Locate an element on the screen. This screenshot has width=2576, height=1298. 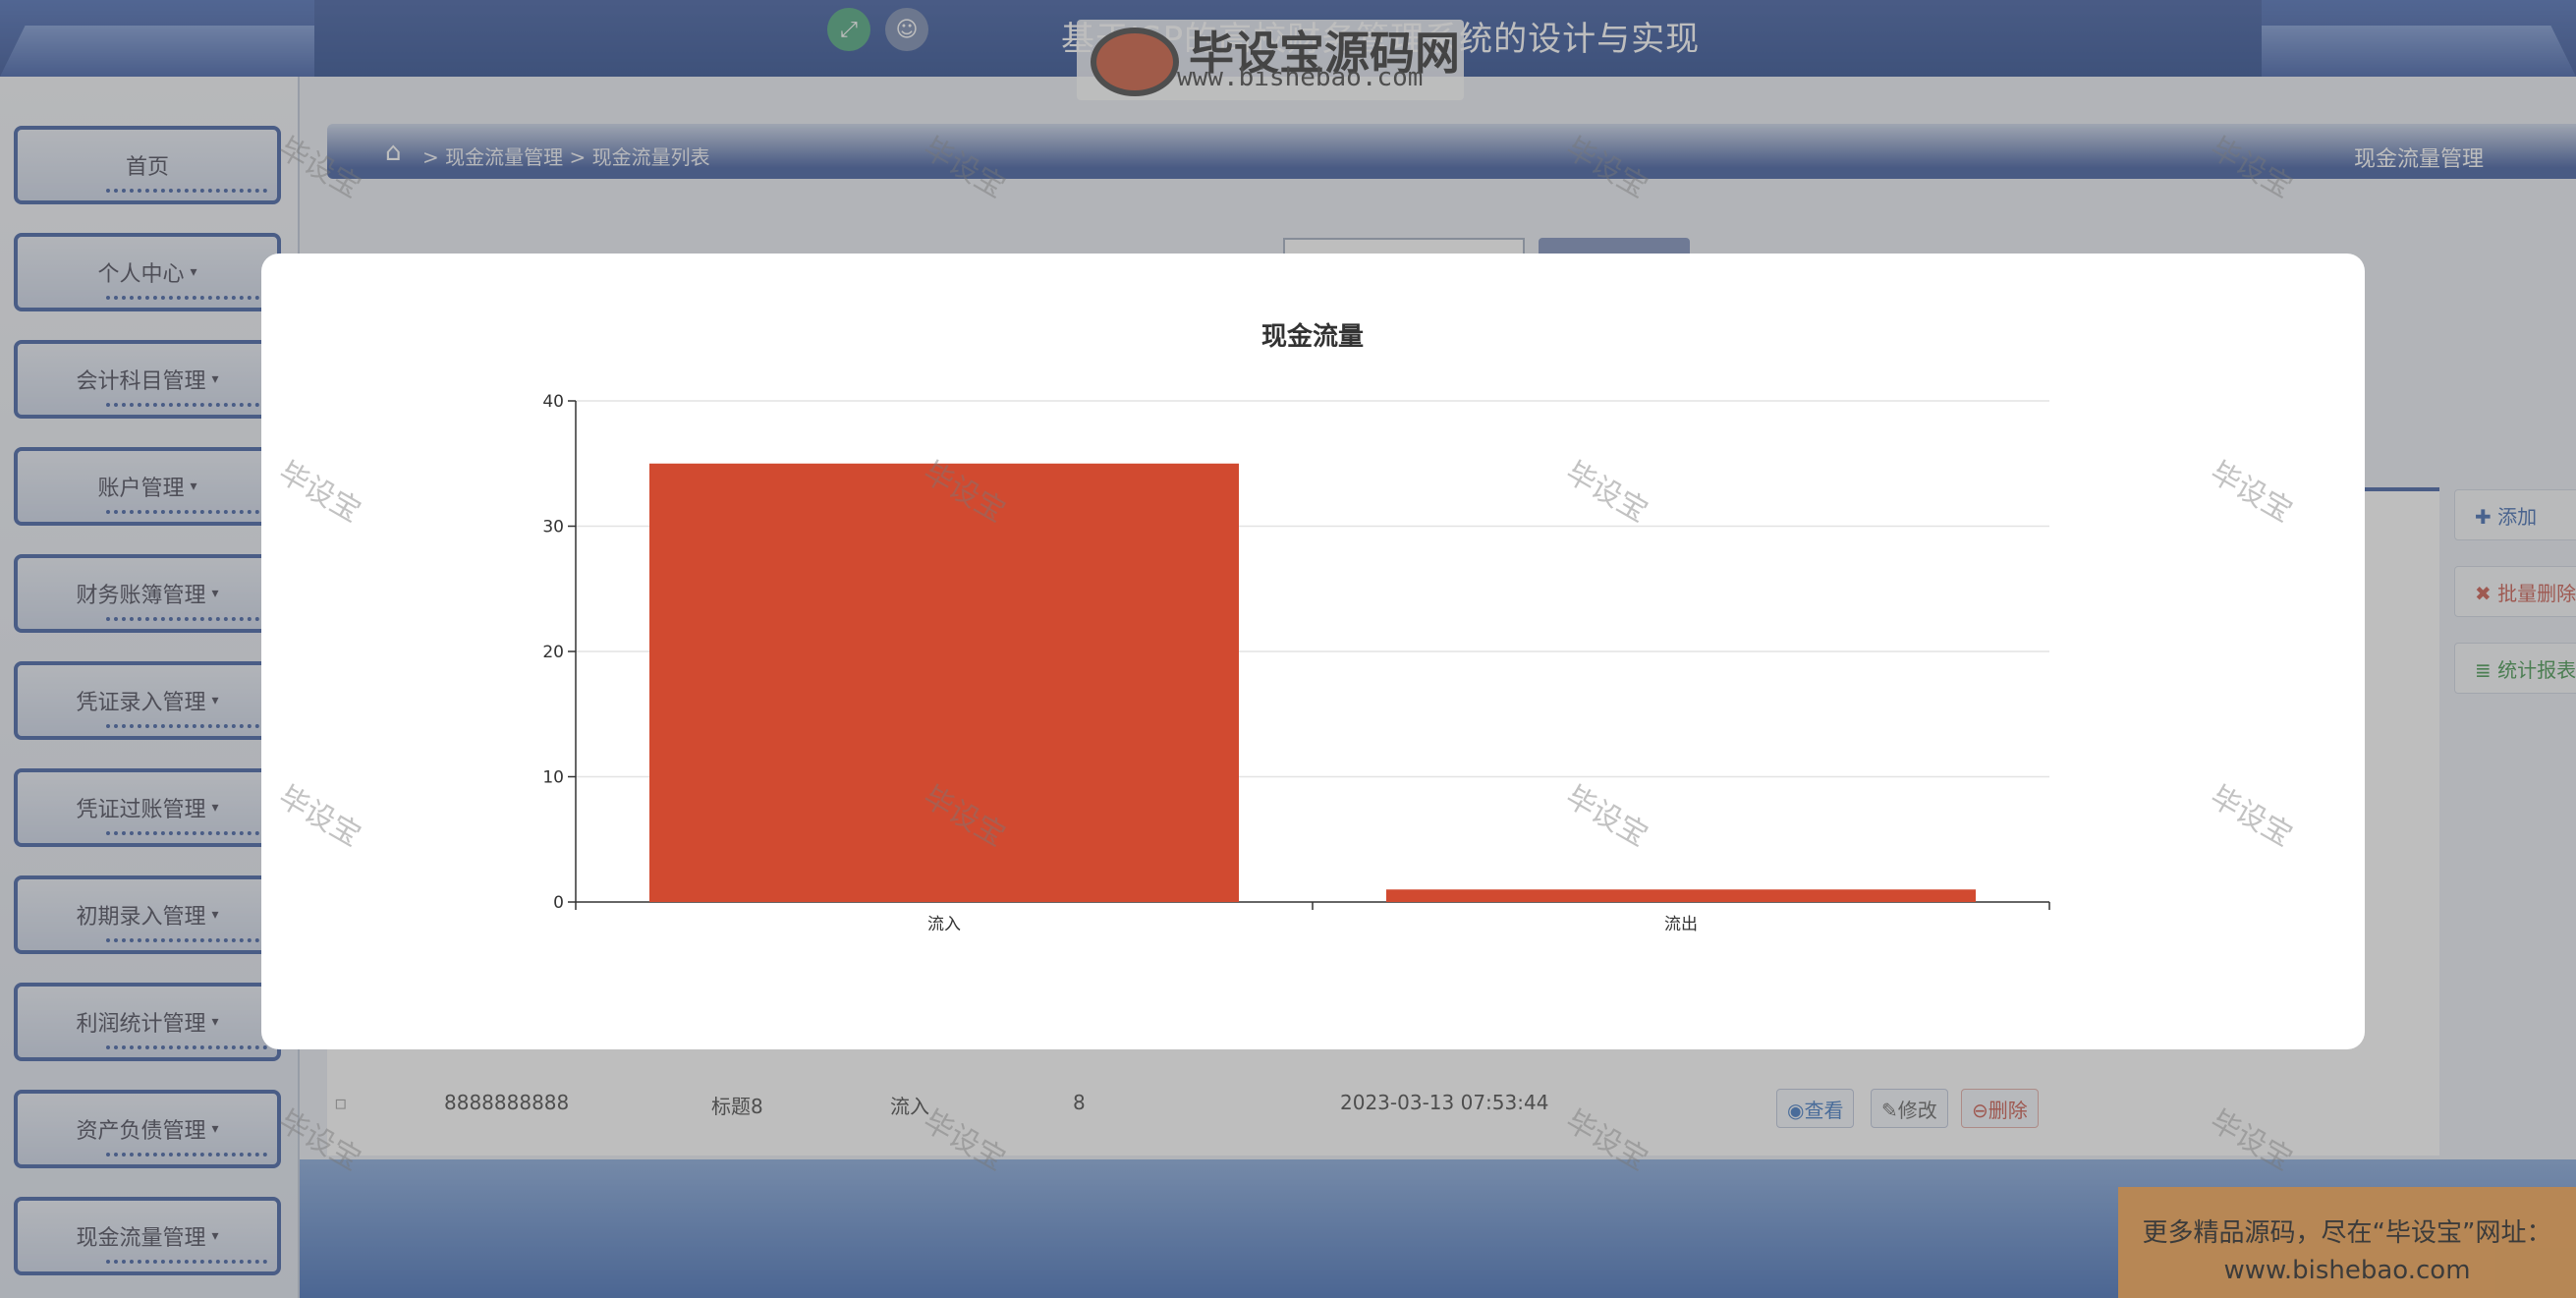
x-tick-label: 流入 is located at coordinates (944, 924).